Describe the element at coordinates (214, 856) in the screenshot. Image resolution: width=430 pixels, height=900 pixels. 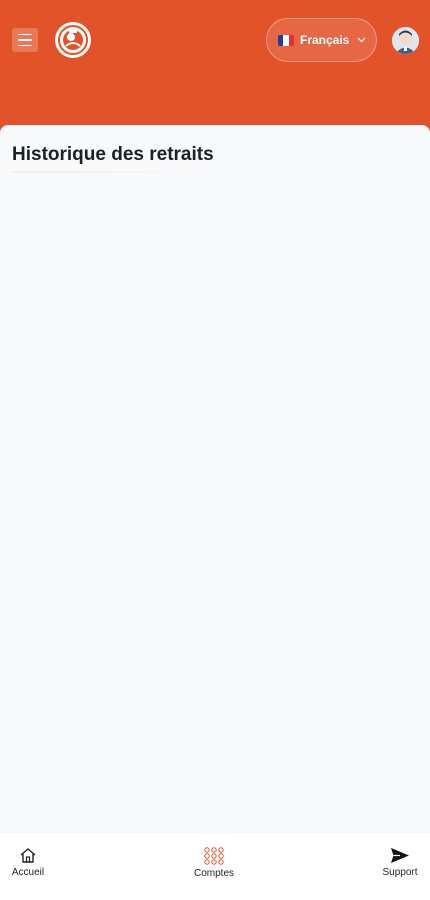
I see `grid-icon` at that location.